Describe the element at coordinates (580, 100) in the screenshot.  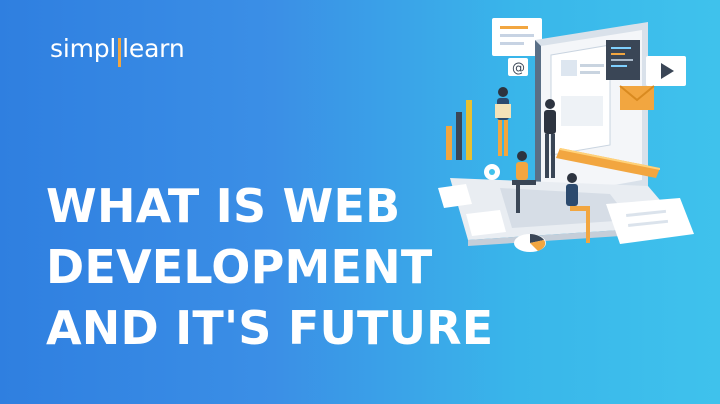
I see `browser-window-icon` at that location.